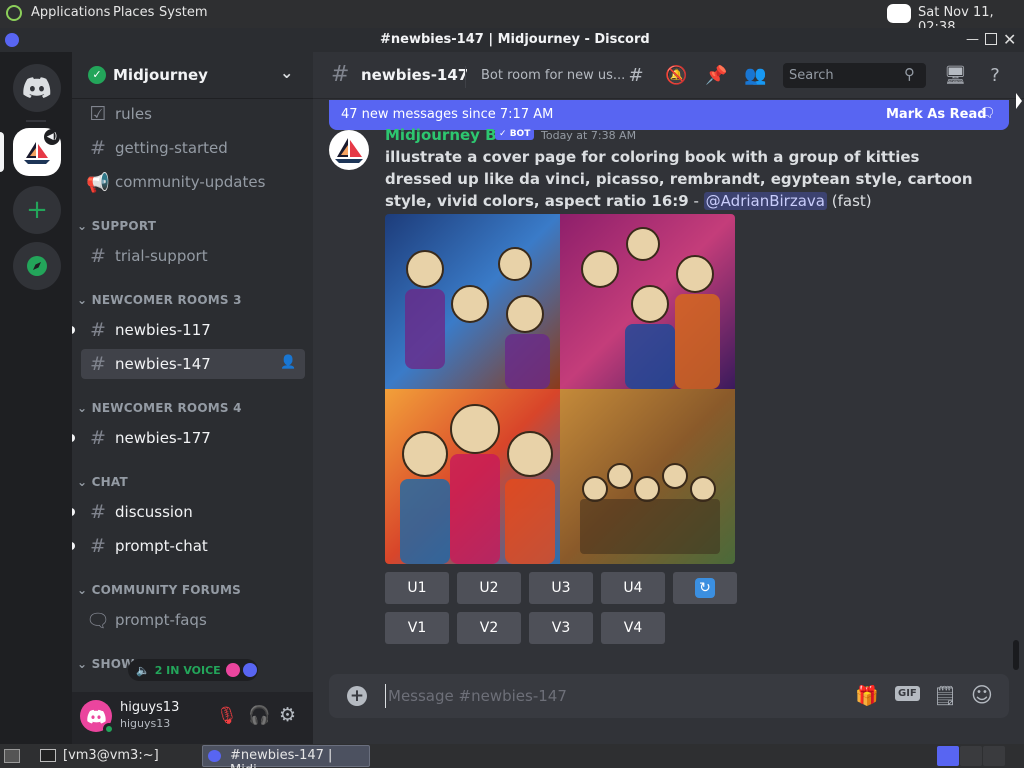 Image resolution: width=1024 pixels, height=768 pixels. Describe the element at coordinates (633, 588) in the screenshot. I see `upscale-button-4: U4` at that location.